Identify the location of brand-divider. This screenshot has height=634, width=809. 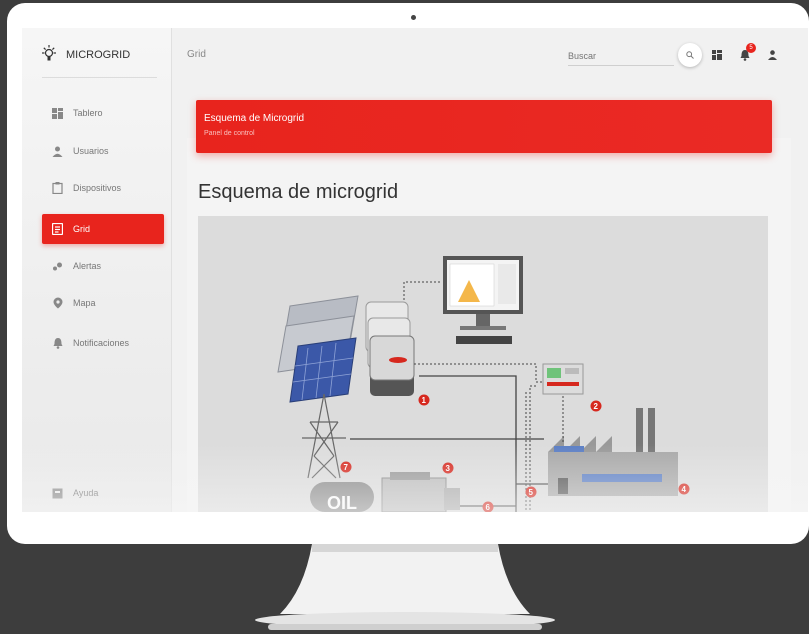
(99, 77).